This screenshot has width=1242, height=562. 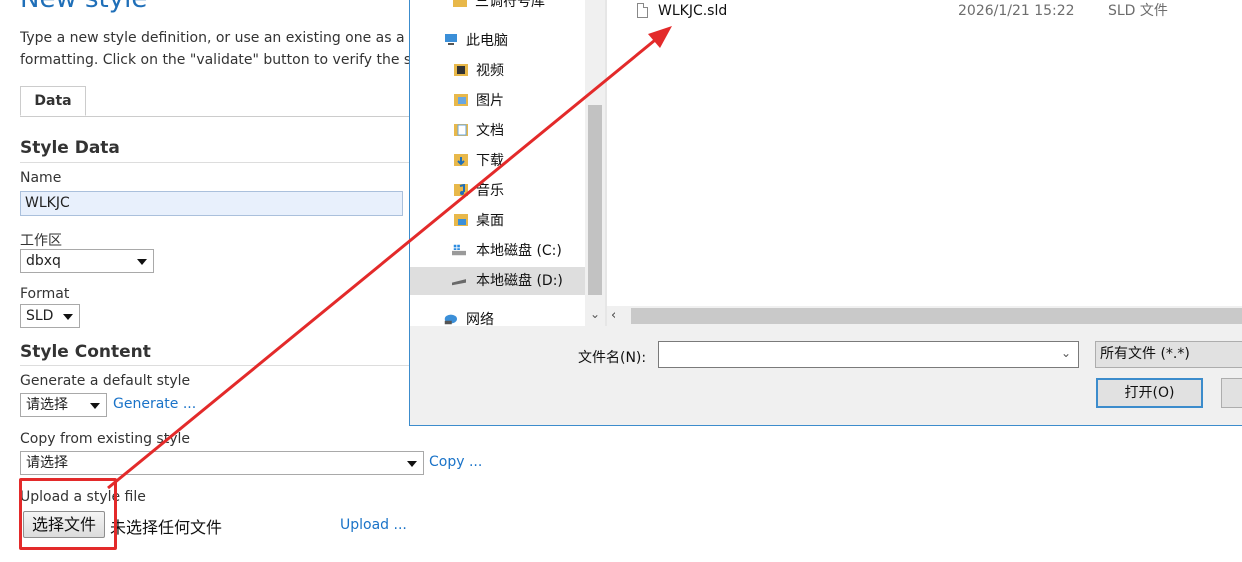 What do you see at coordinates (461, 220) in the screenshot?
I see `desktop-folder-icon` at bounding box center [461, 220].